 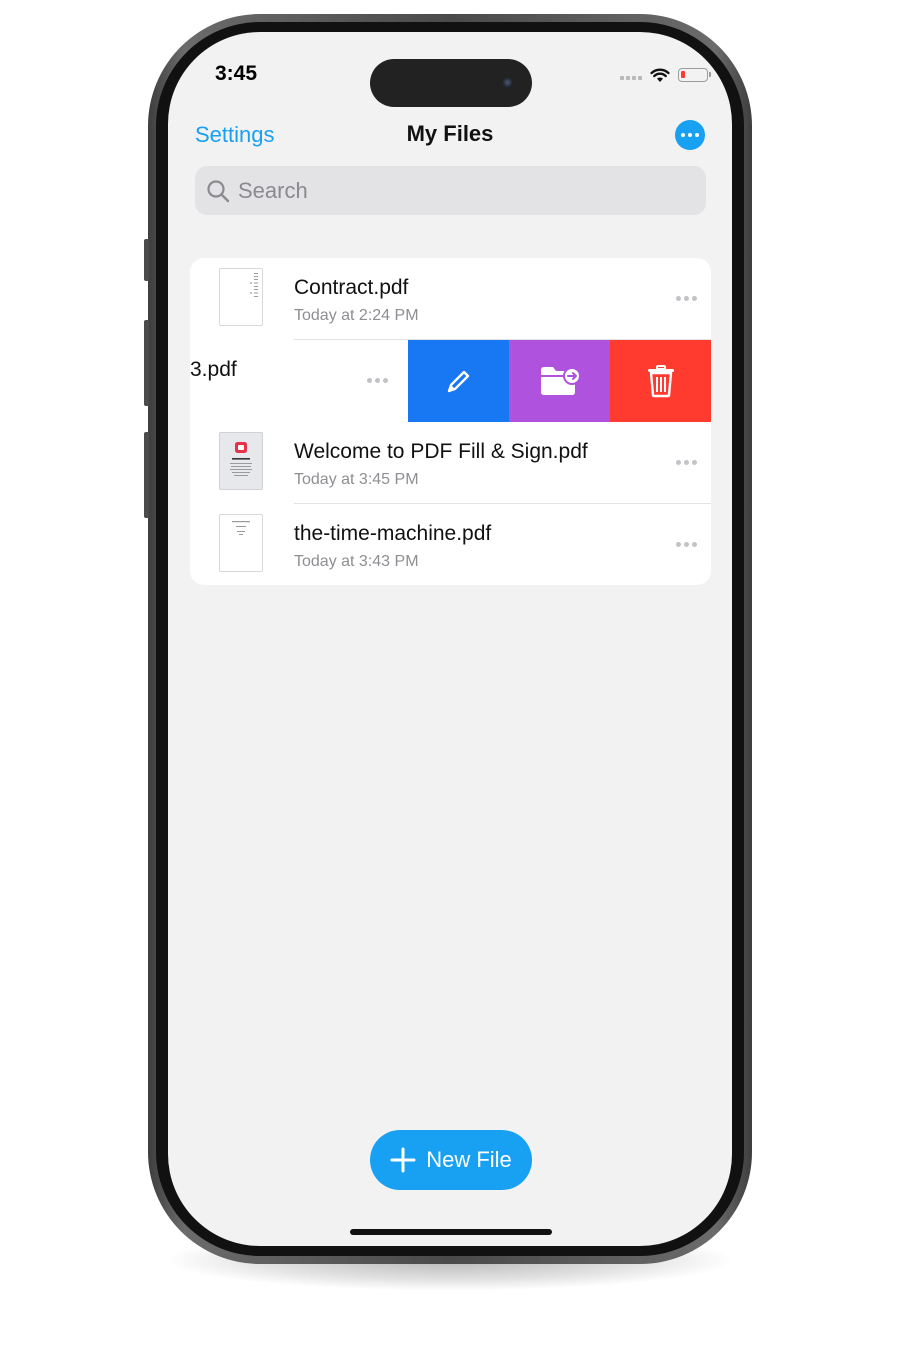 I want to click on move-action-button, so click(x=559, y=381).